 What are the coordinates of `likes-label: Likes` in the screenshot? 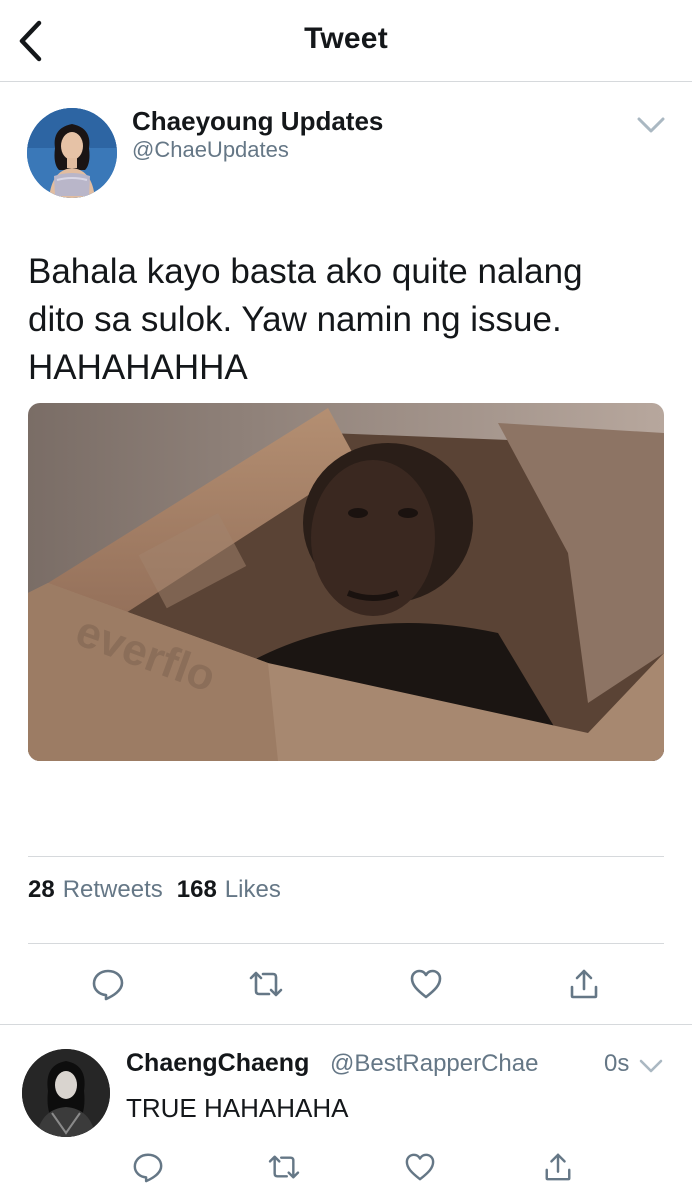 It's located at (252, 889).